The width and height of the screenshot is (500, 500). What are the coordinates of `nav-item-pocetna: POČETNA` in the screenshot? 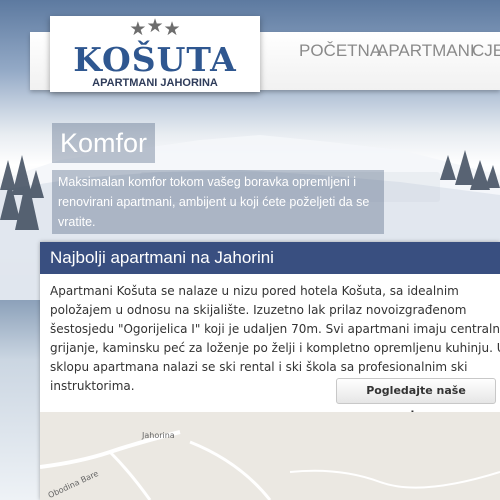 It's located at (340, 51).